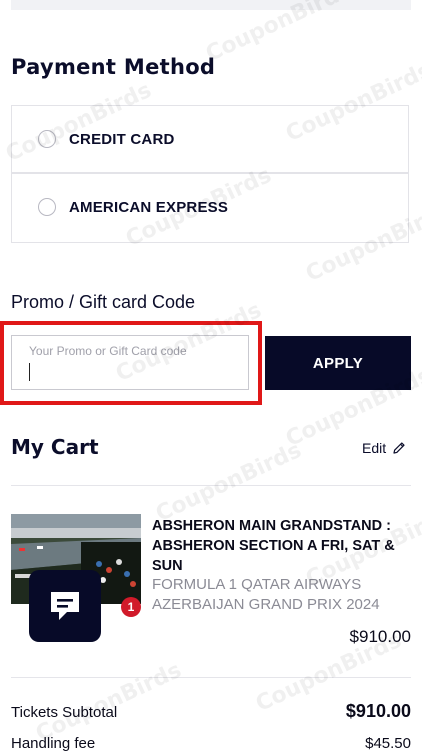  What do you see at coordinates (131, 607) in the screenshot?
I see `chat-notification-badge: 1` at bounding box center [131, 607].